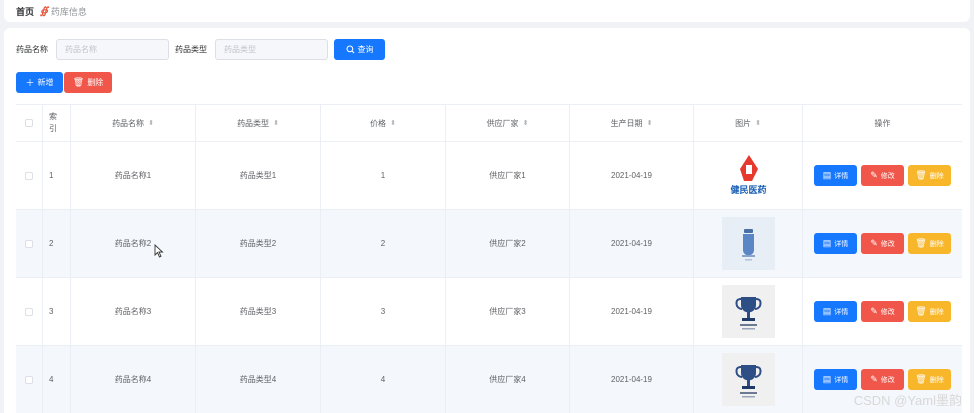 The height and width of the screenshot is (413, 974). Describe the element at coordinates (258, 175) in the screenshot. I see `row-type: 药品类型1` at that location.